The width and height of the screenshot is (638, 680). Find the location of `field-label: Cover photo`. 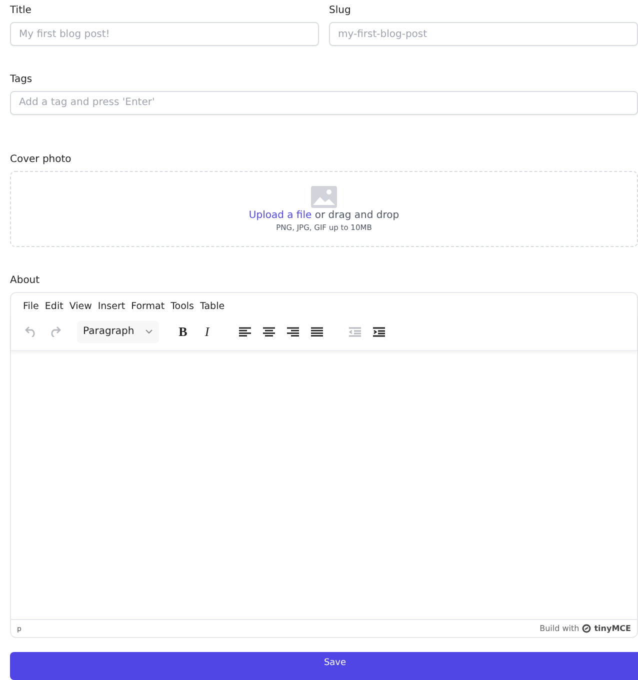

field-label: Cover photo is located at coordinates (41, 159).